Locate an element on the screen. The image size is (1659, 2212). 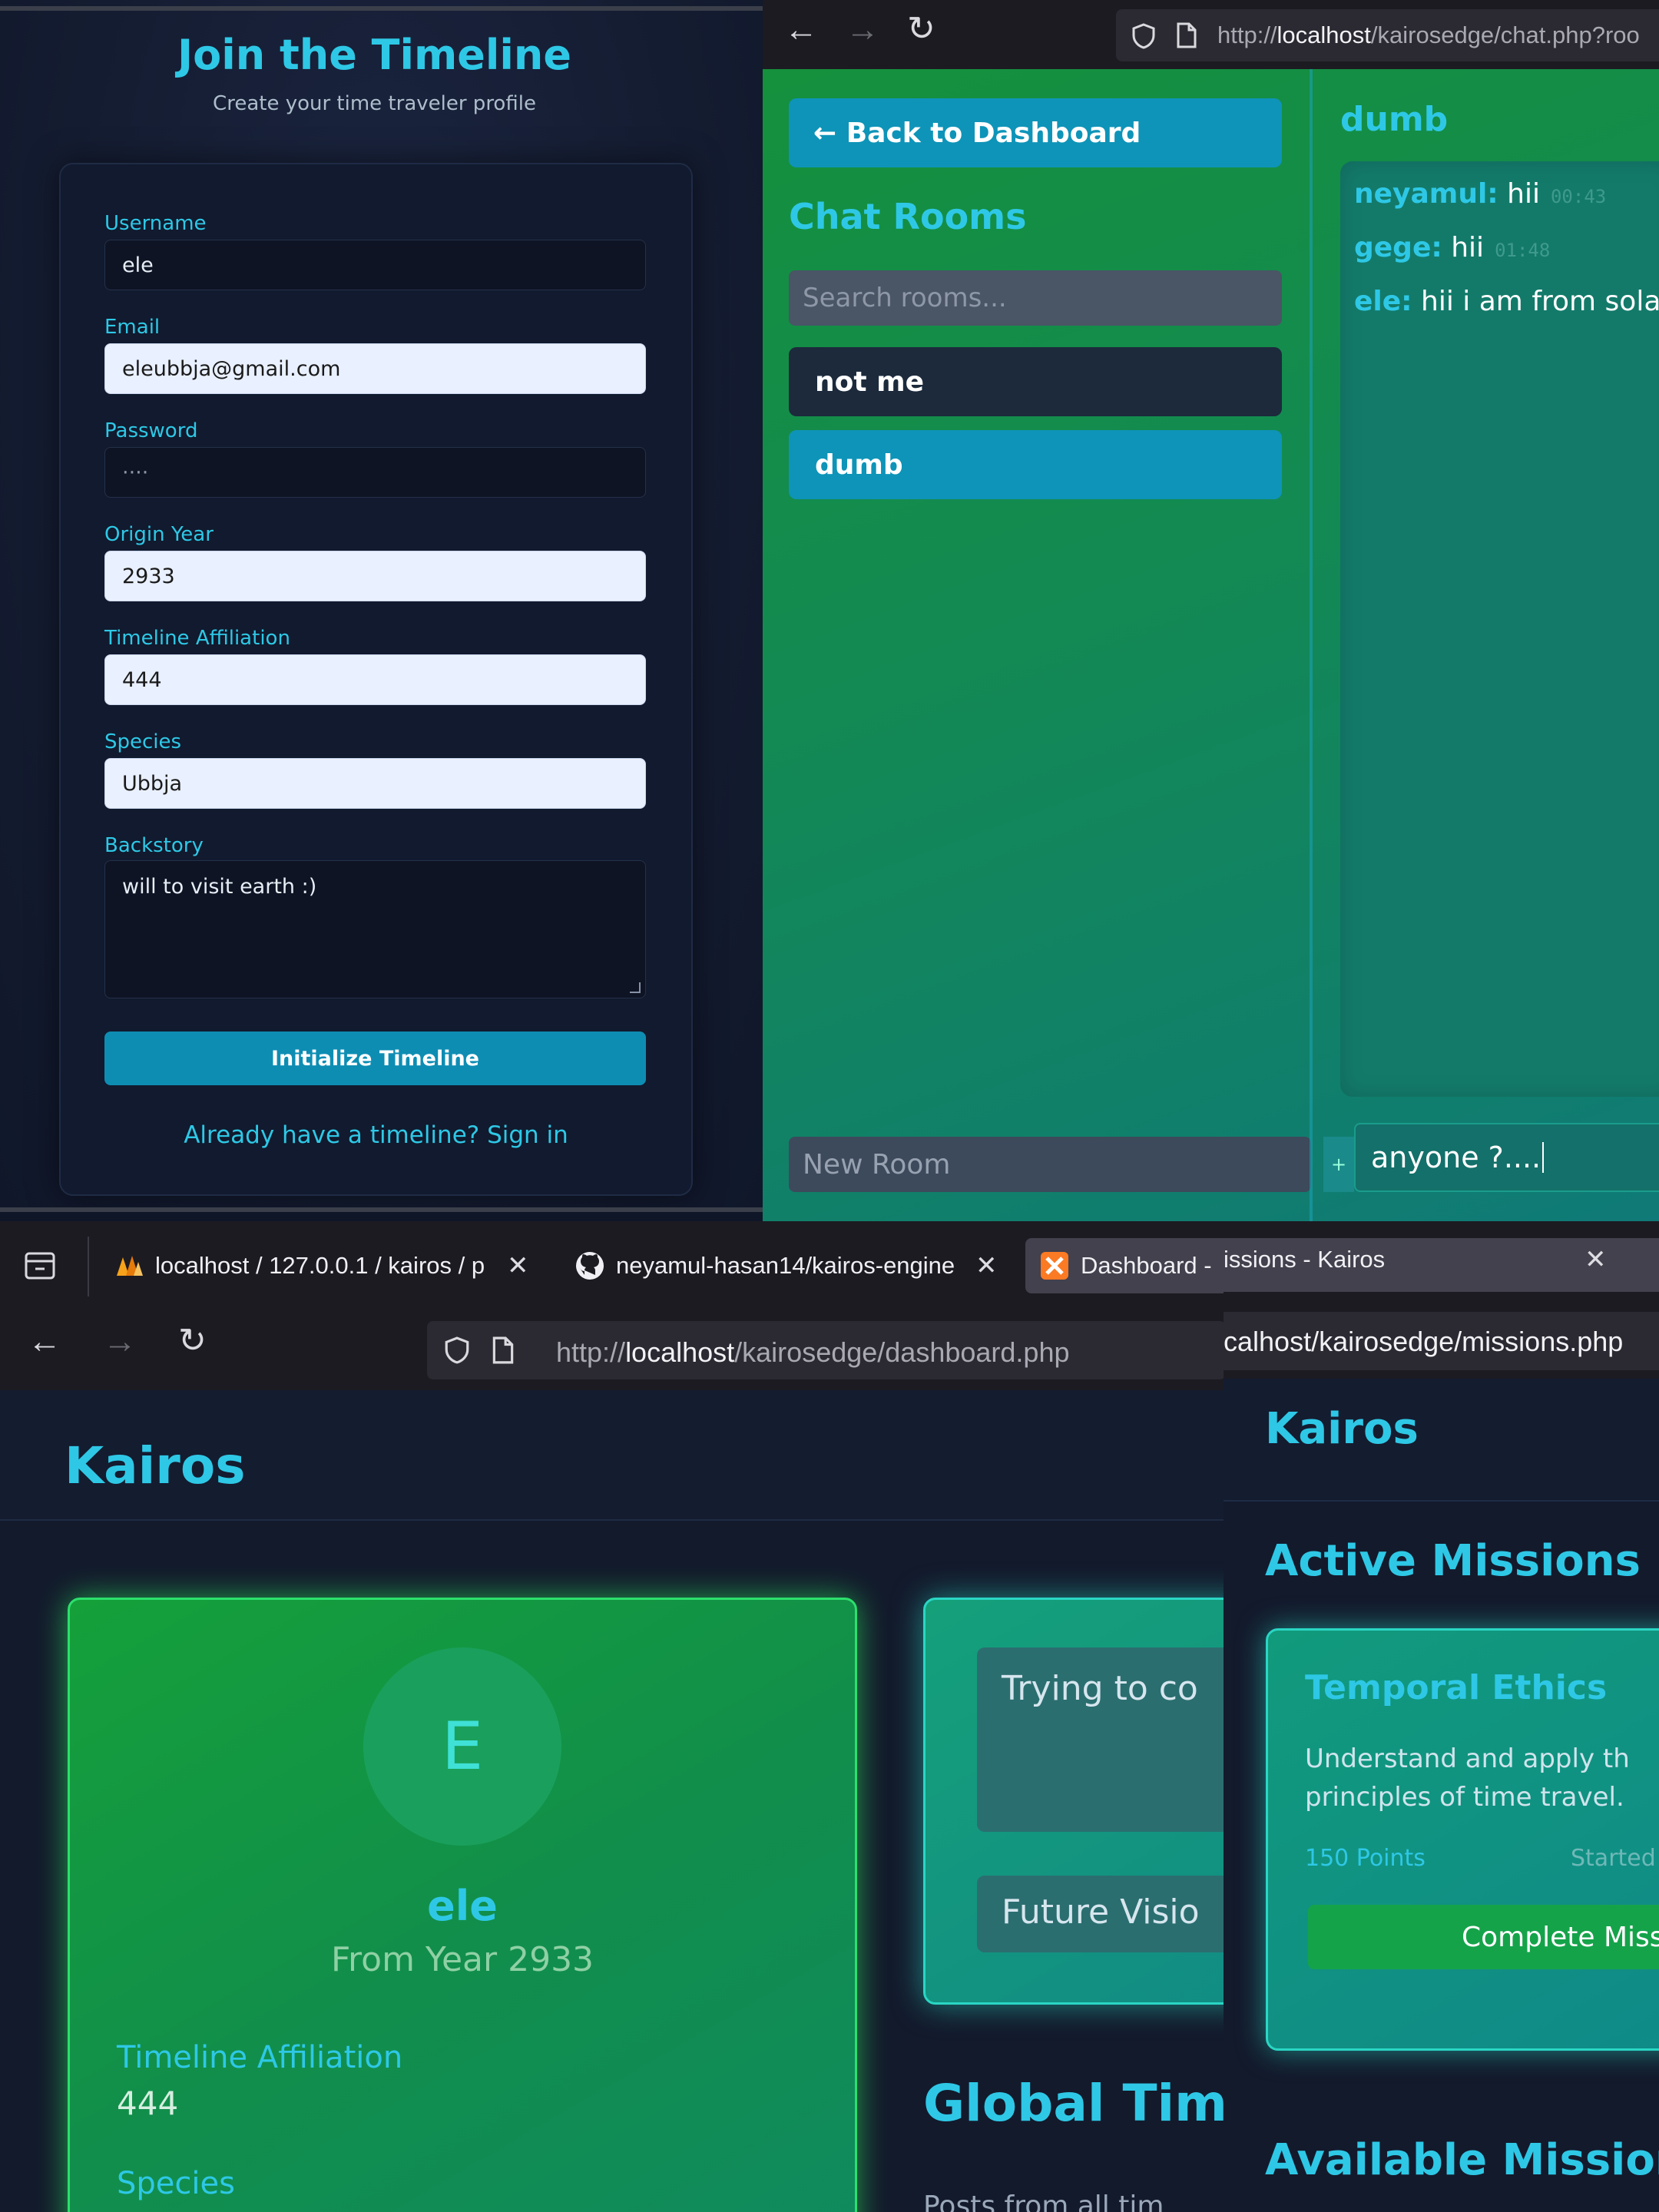
url-text: http://localhost/kairosedge/chat.php?roo is located at coordinates (1428, 35).